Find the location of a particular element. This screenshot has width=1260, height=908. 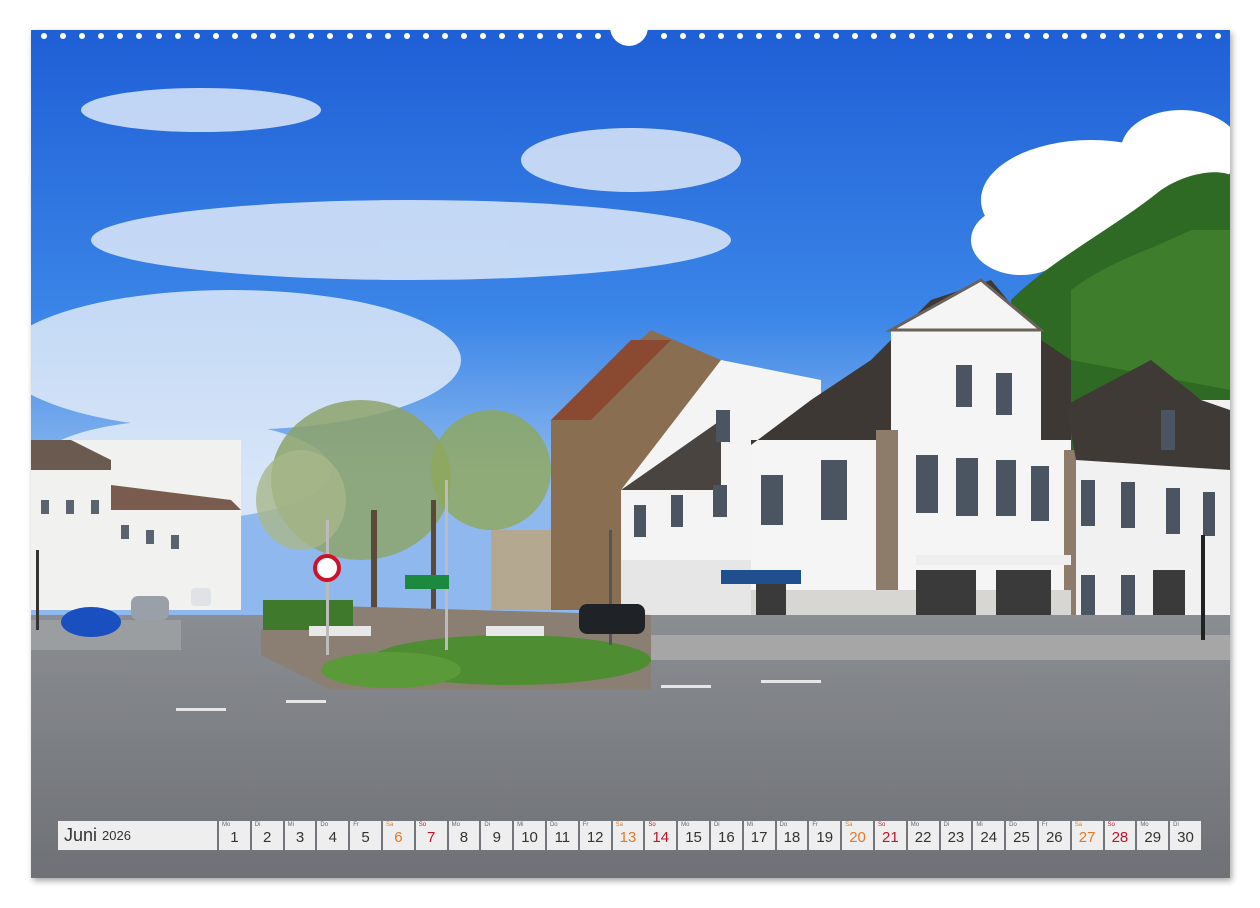

day-cell: Sa 13 is located at coordinates (628, 835).